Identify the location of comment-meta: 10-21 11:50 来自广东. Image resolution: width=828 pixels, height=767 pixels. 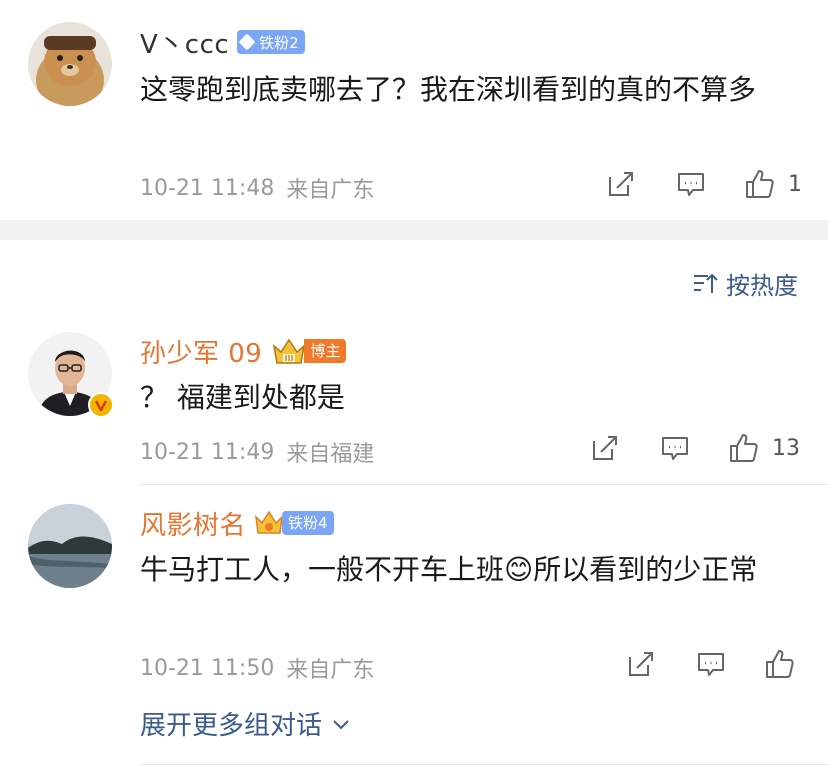
(257, 668).